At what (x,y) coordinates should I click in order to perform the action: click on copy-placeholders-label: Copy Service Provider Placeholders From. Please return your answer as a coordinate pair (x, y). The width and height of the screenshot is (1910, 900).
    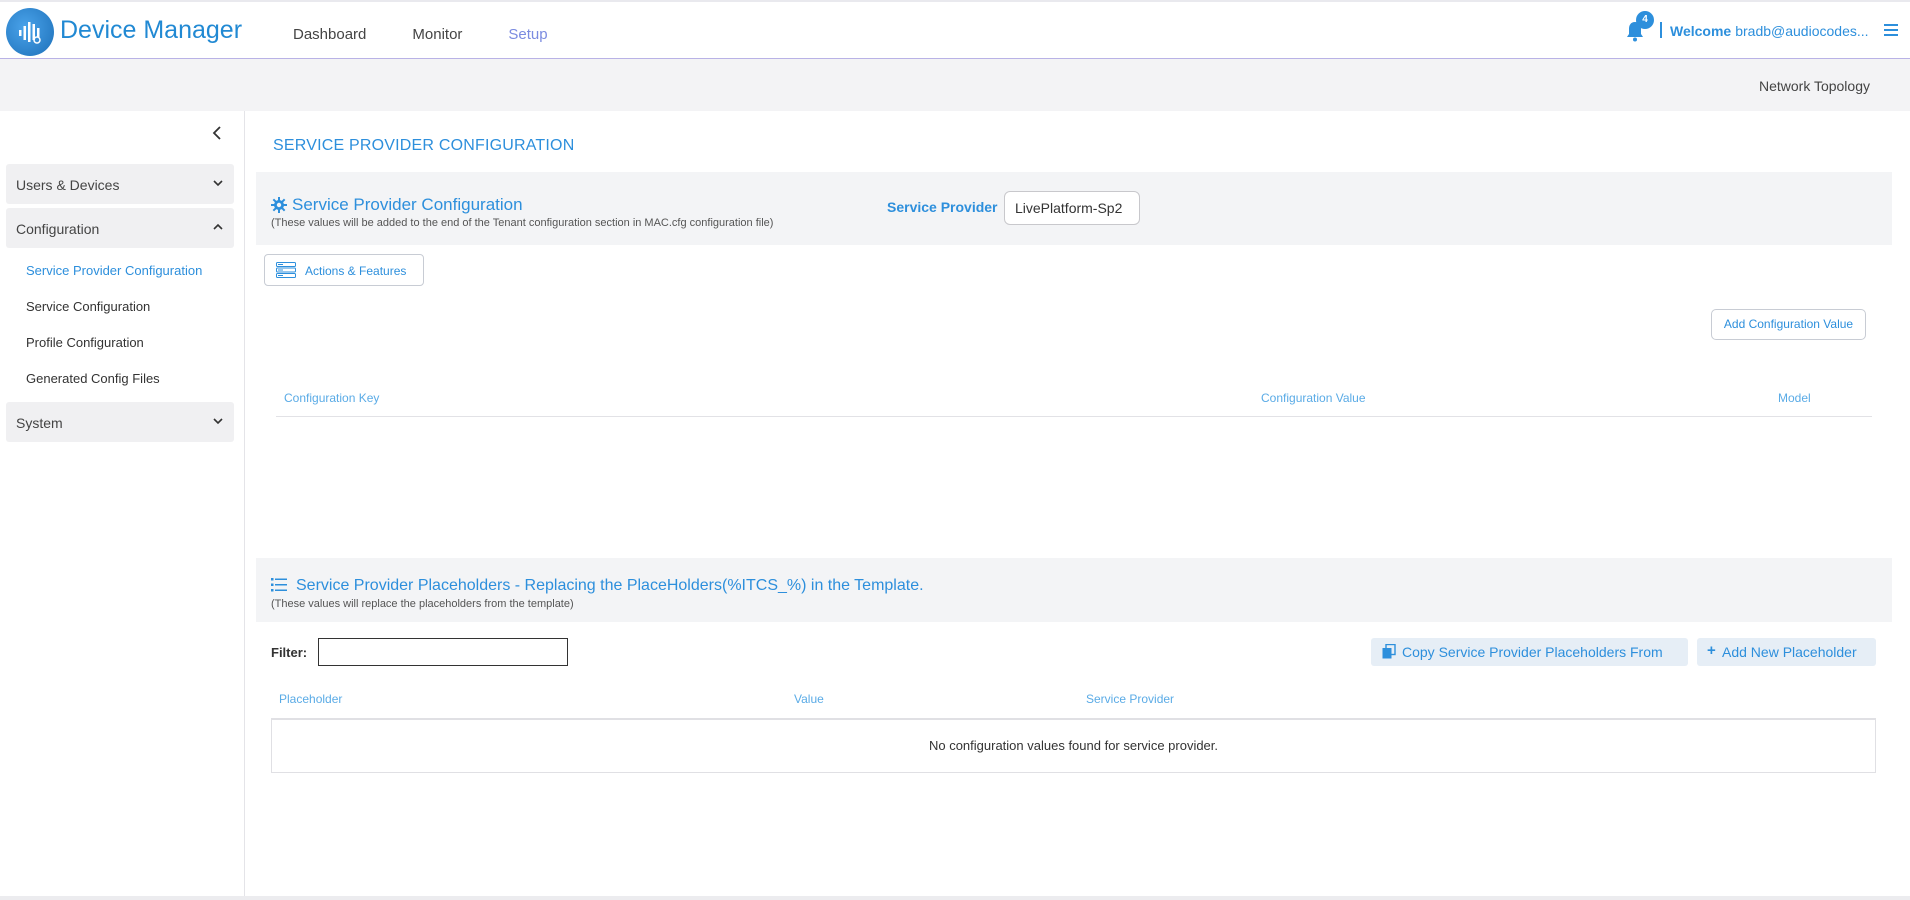
    Looking at the image, I should click on (1532, 652).